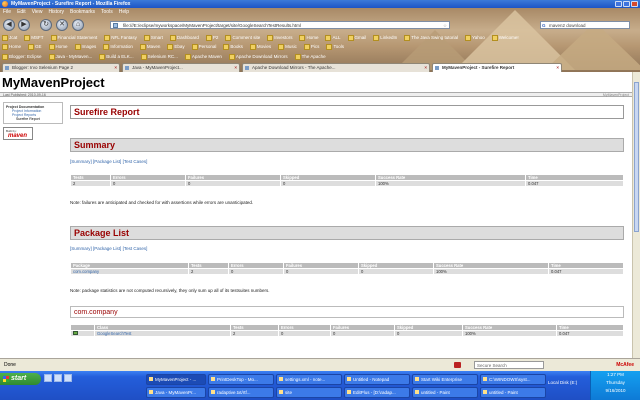  I want to click on menu-history: History, so click(56, 12).